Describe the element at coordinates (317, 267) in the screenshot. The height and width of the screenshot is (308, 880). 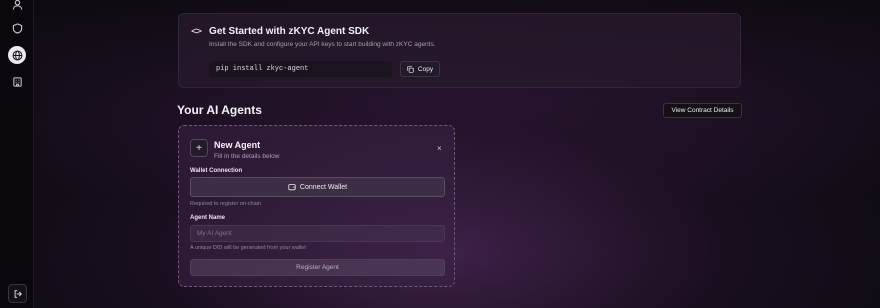
I see `register-agent-button: Register Agent` at that location.